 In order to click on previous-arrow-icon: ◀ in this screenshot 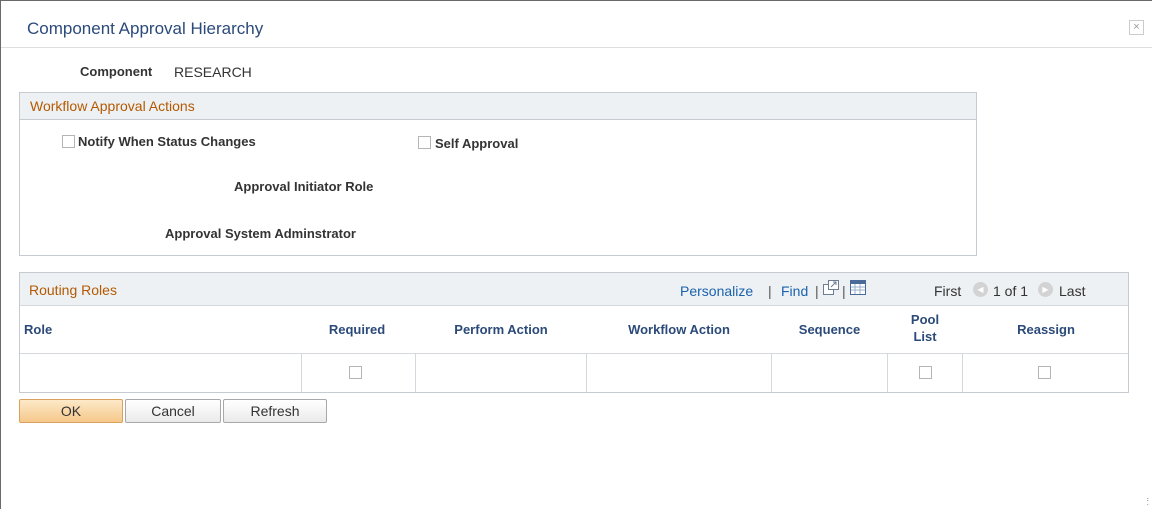, I will do `click(980, 289)`.